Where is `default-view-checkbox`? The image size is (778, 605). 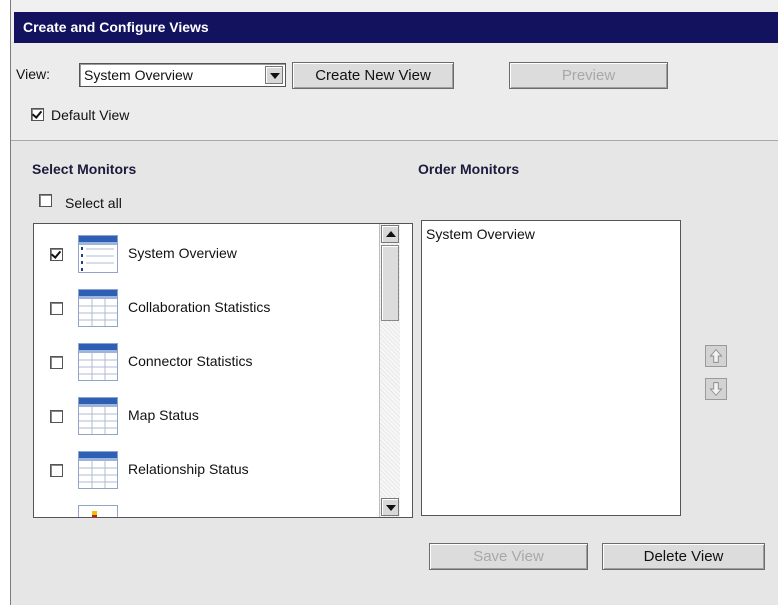 default-view-checkbox is located at coordinates (37, 114).